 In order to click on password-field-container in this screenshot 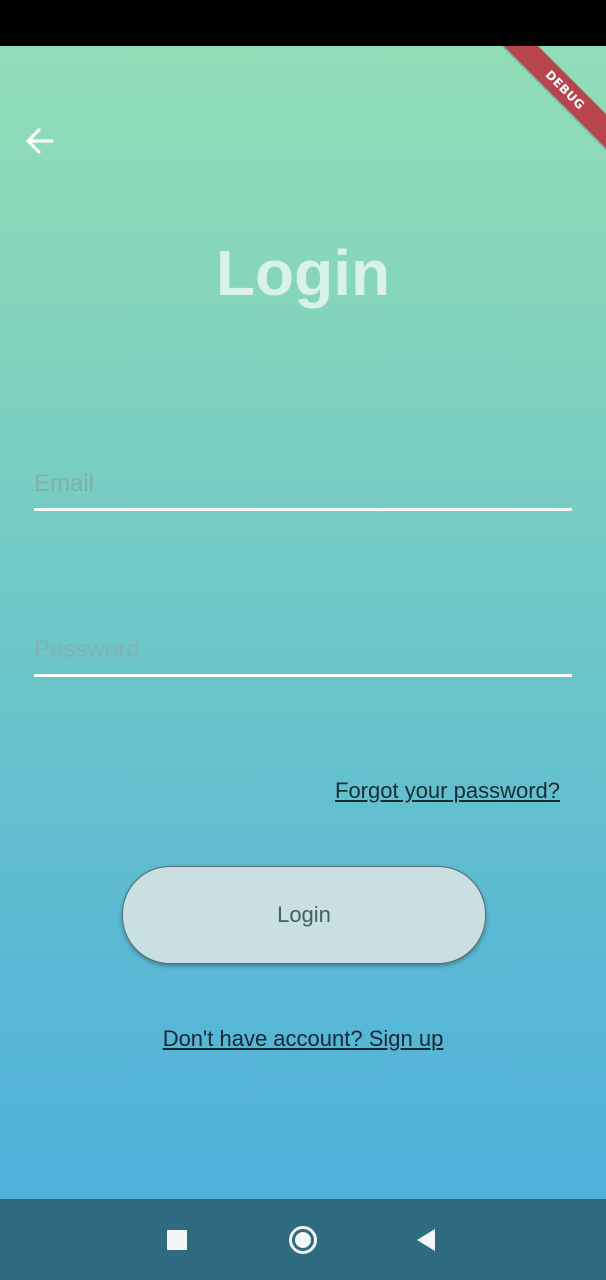, I will do `click(303, 656)`.